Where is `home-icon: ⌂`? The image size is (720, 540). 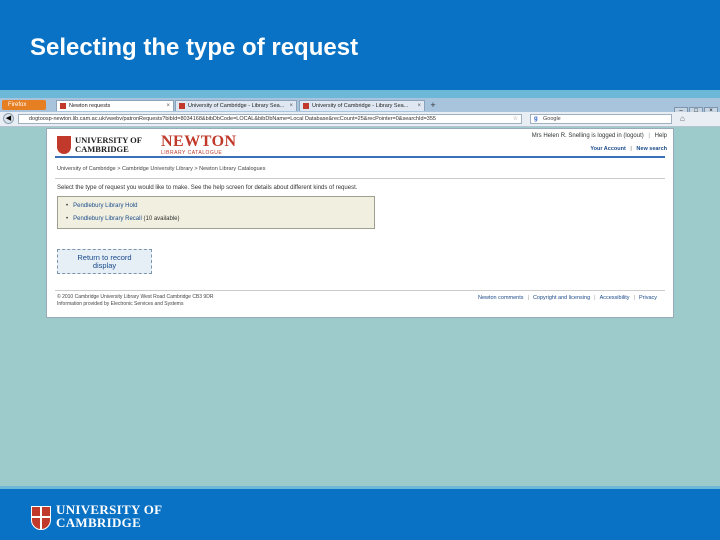 home-icon: ⌂ is located at coordinates (682, 118).